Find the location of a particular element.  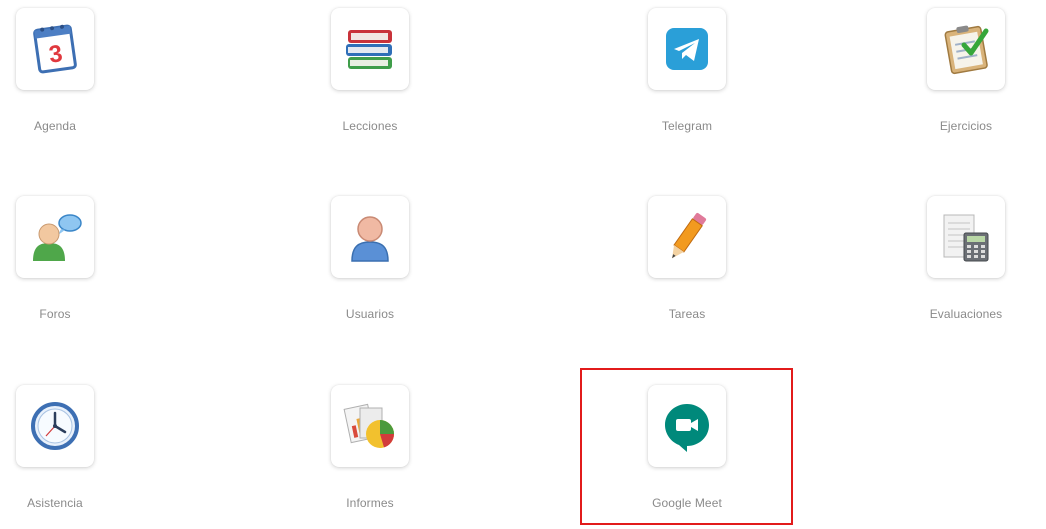

books-icon is located at coordinates (369, 49).